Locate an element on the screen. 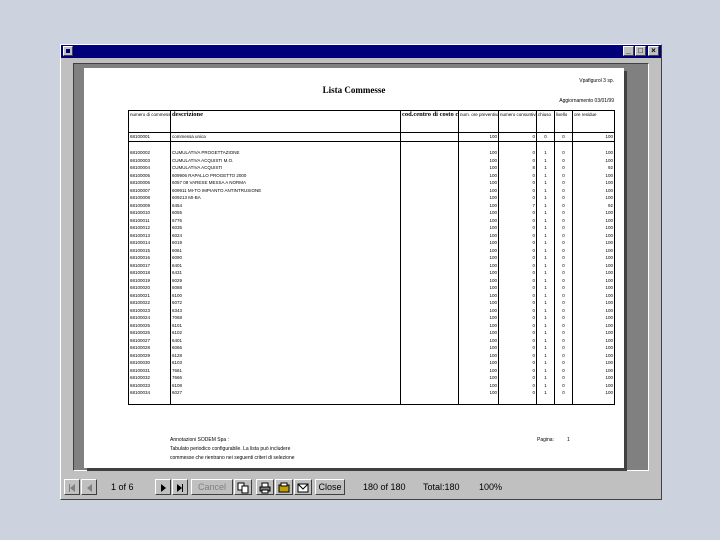 The image size is (720, 540). export-icon is located at coordinates (284, 487).